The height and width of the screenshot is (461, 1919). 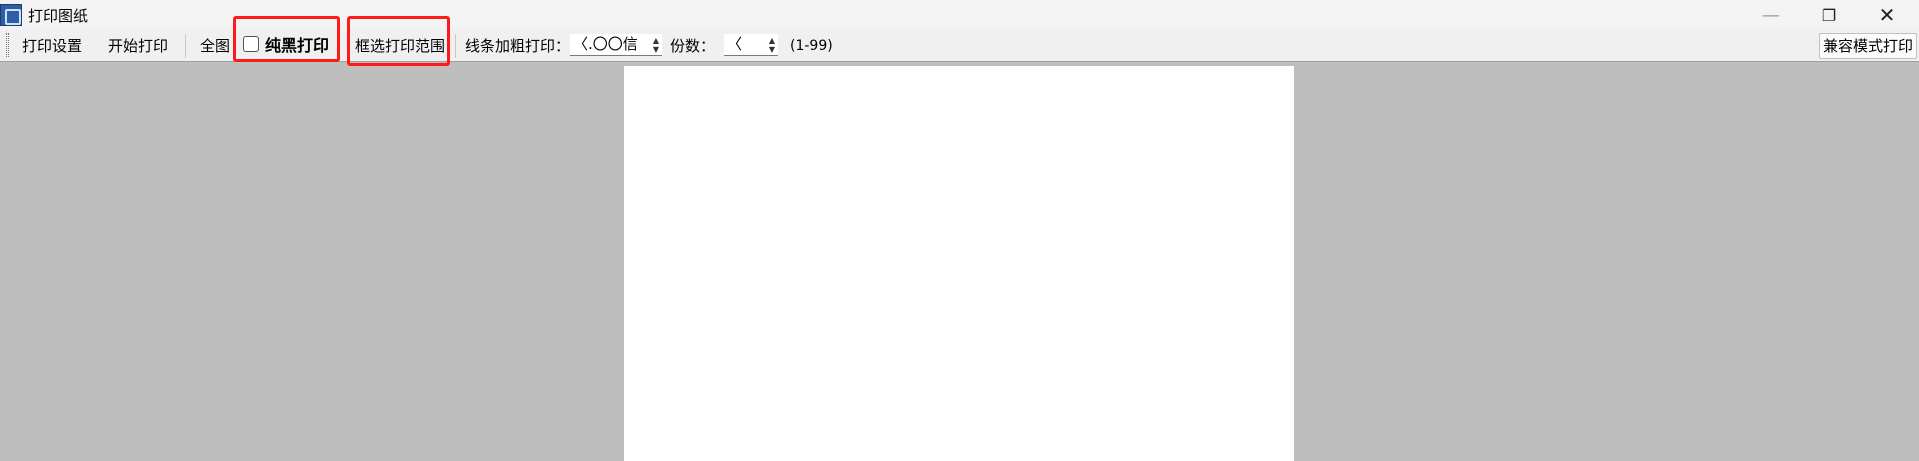 I want to click on close-button: ✕, so click(x=1887, y=15).